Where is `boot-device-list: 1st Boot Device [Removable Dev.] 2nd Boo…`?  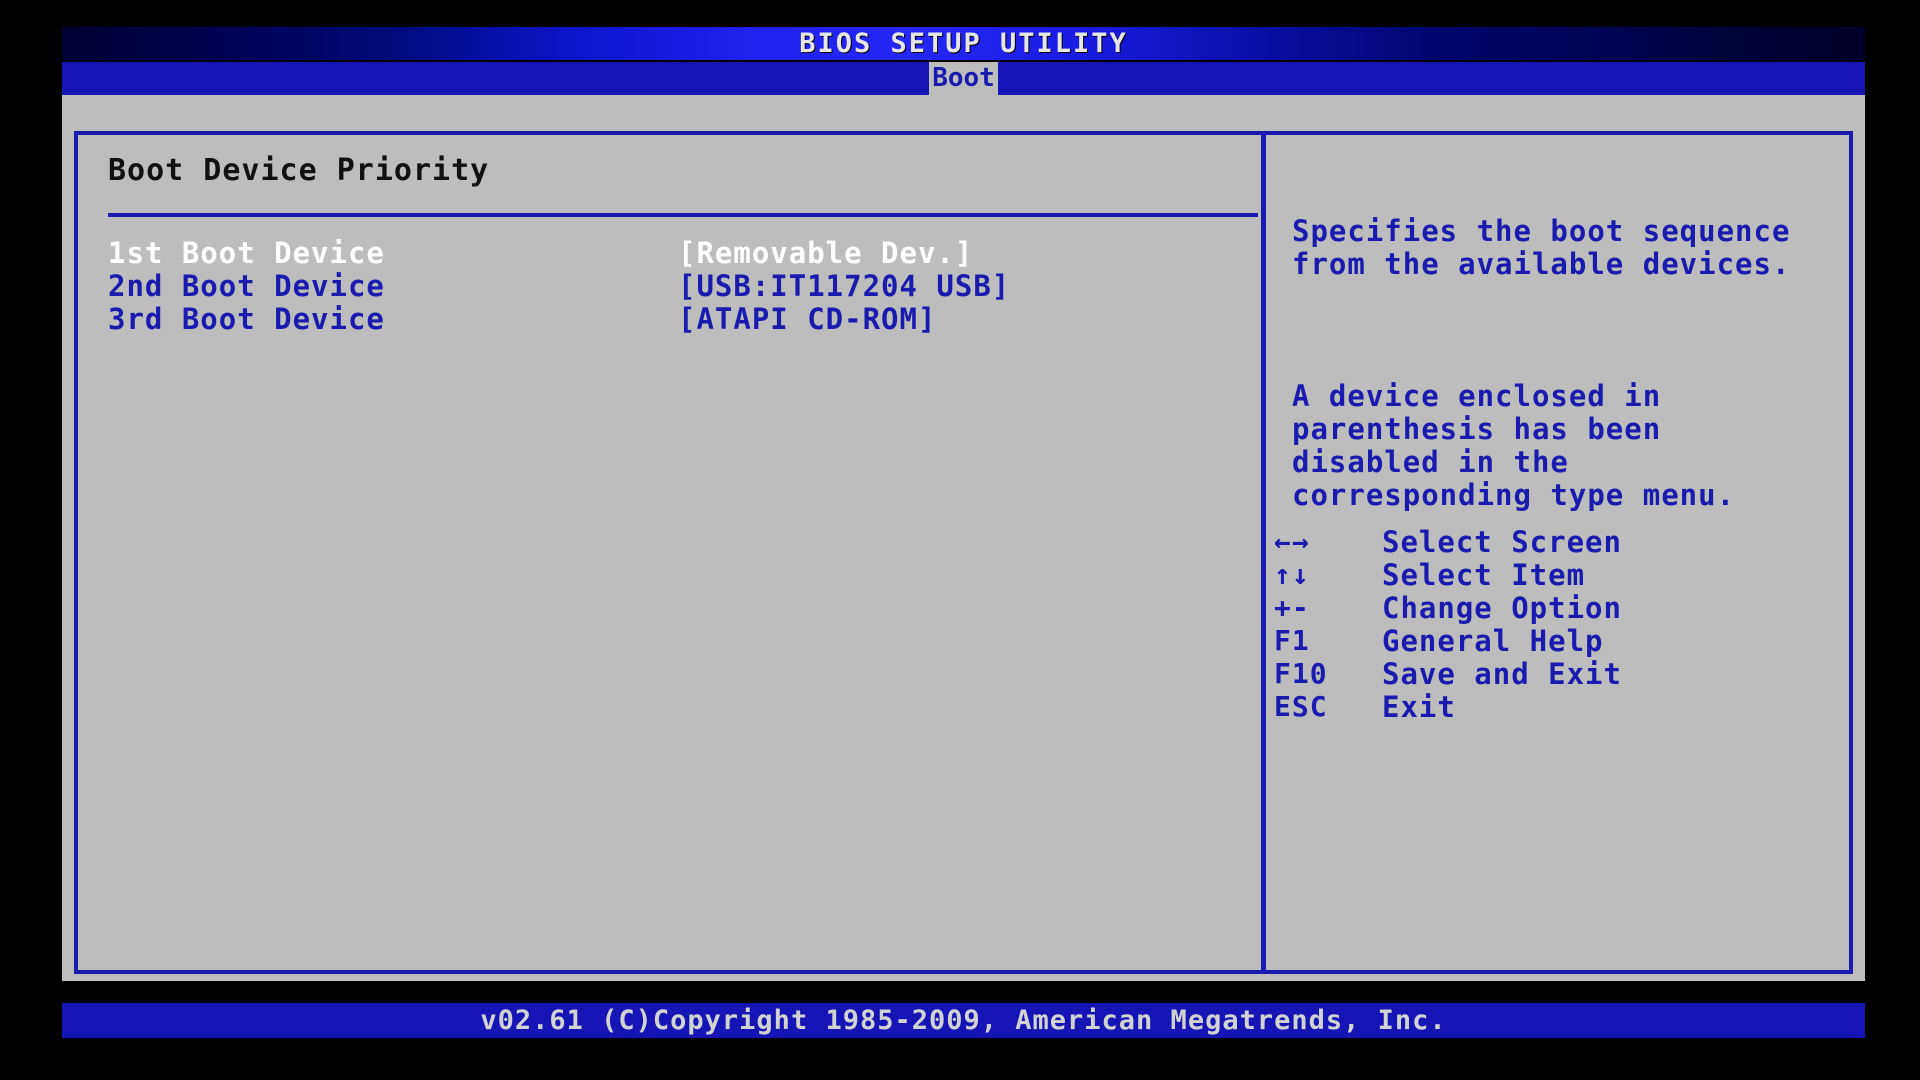 boot-device-list: 1st Boot Device [Removable Dev.] 2nd Boo… is located at coordinates (673, 285).